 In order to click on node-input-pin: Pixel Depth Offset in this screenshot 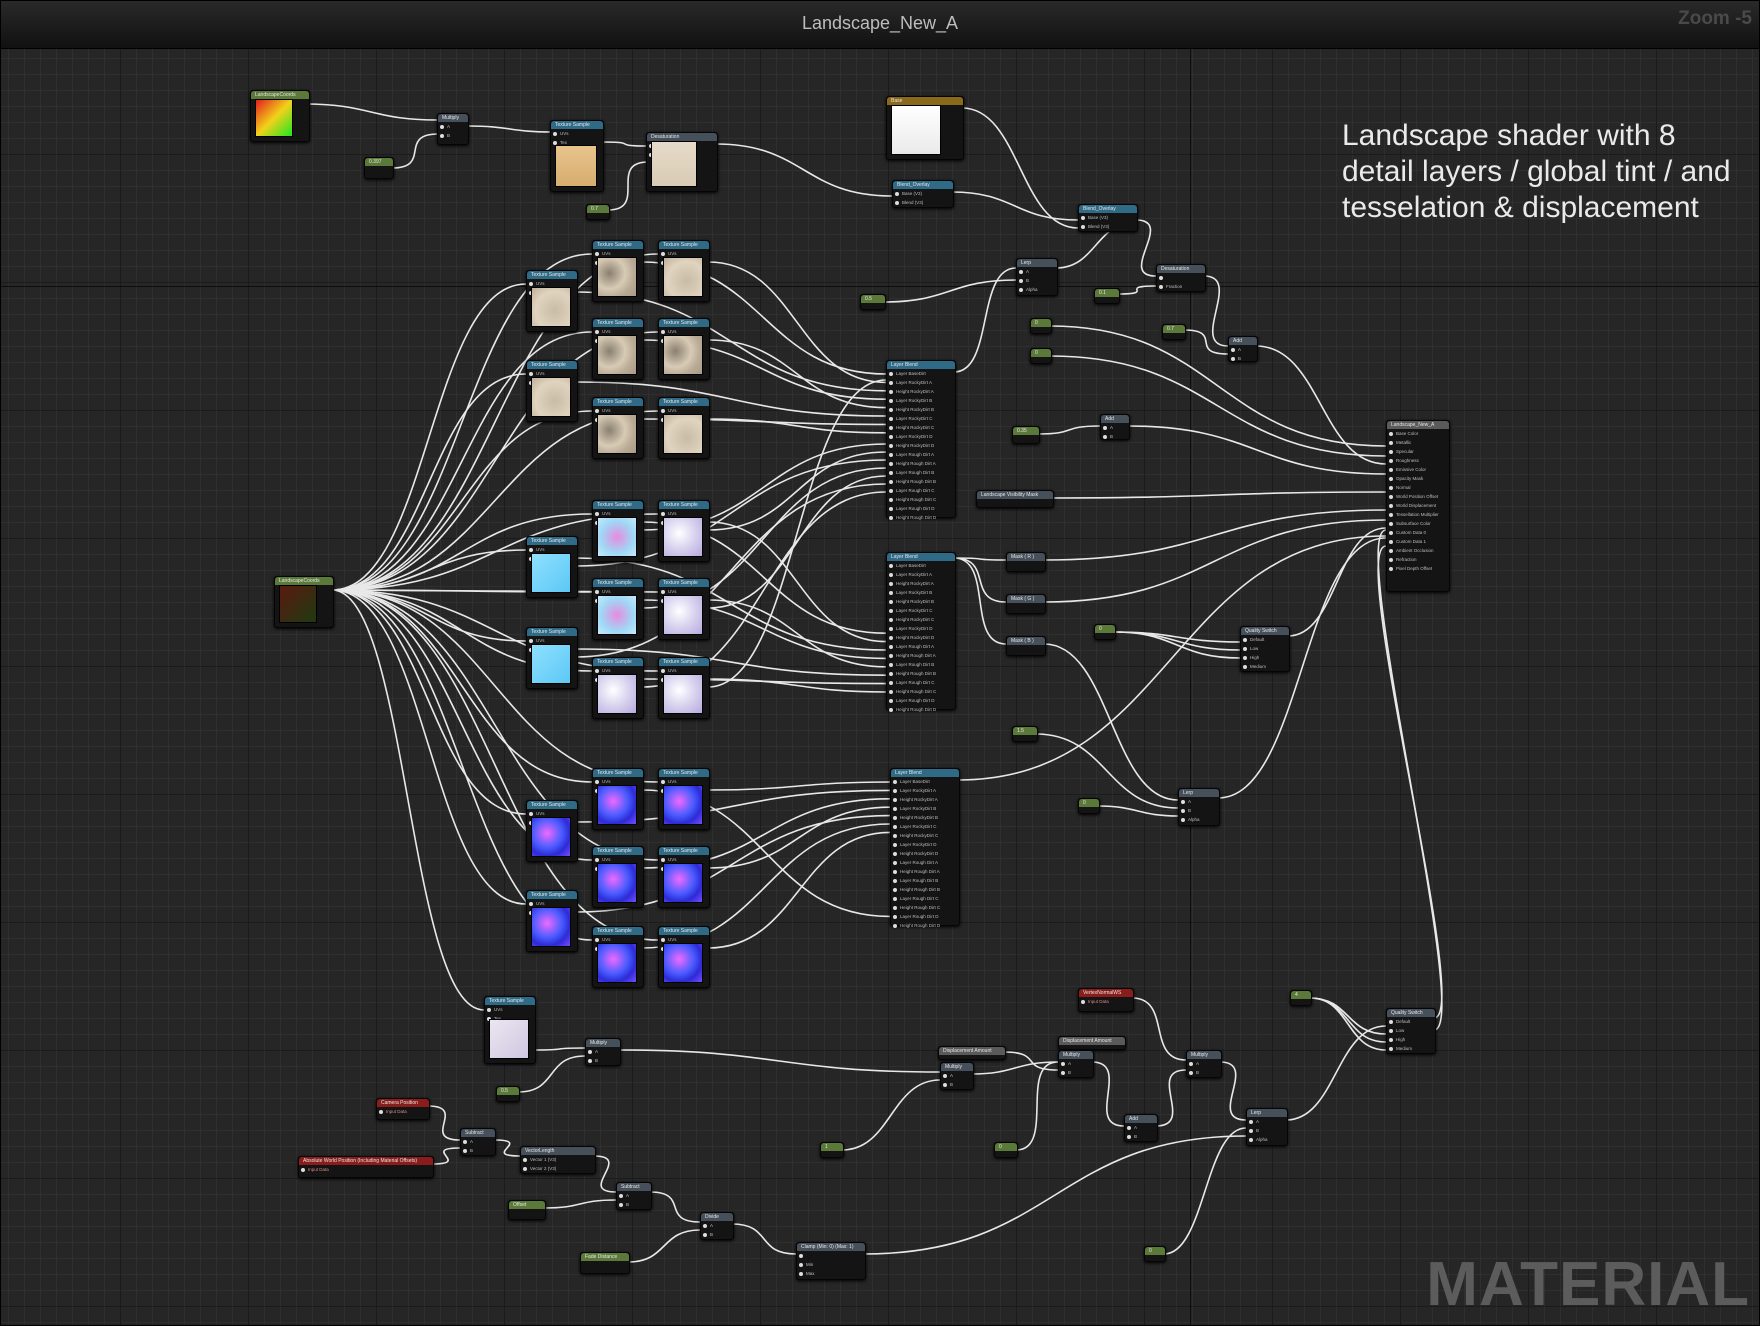, I will do `click(1418, 568)`.